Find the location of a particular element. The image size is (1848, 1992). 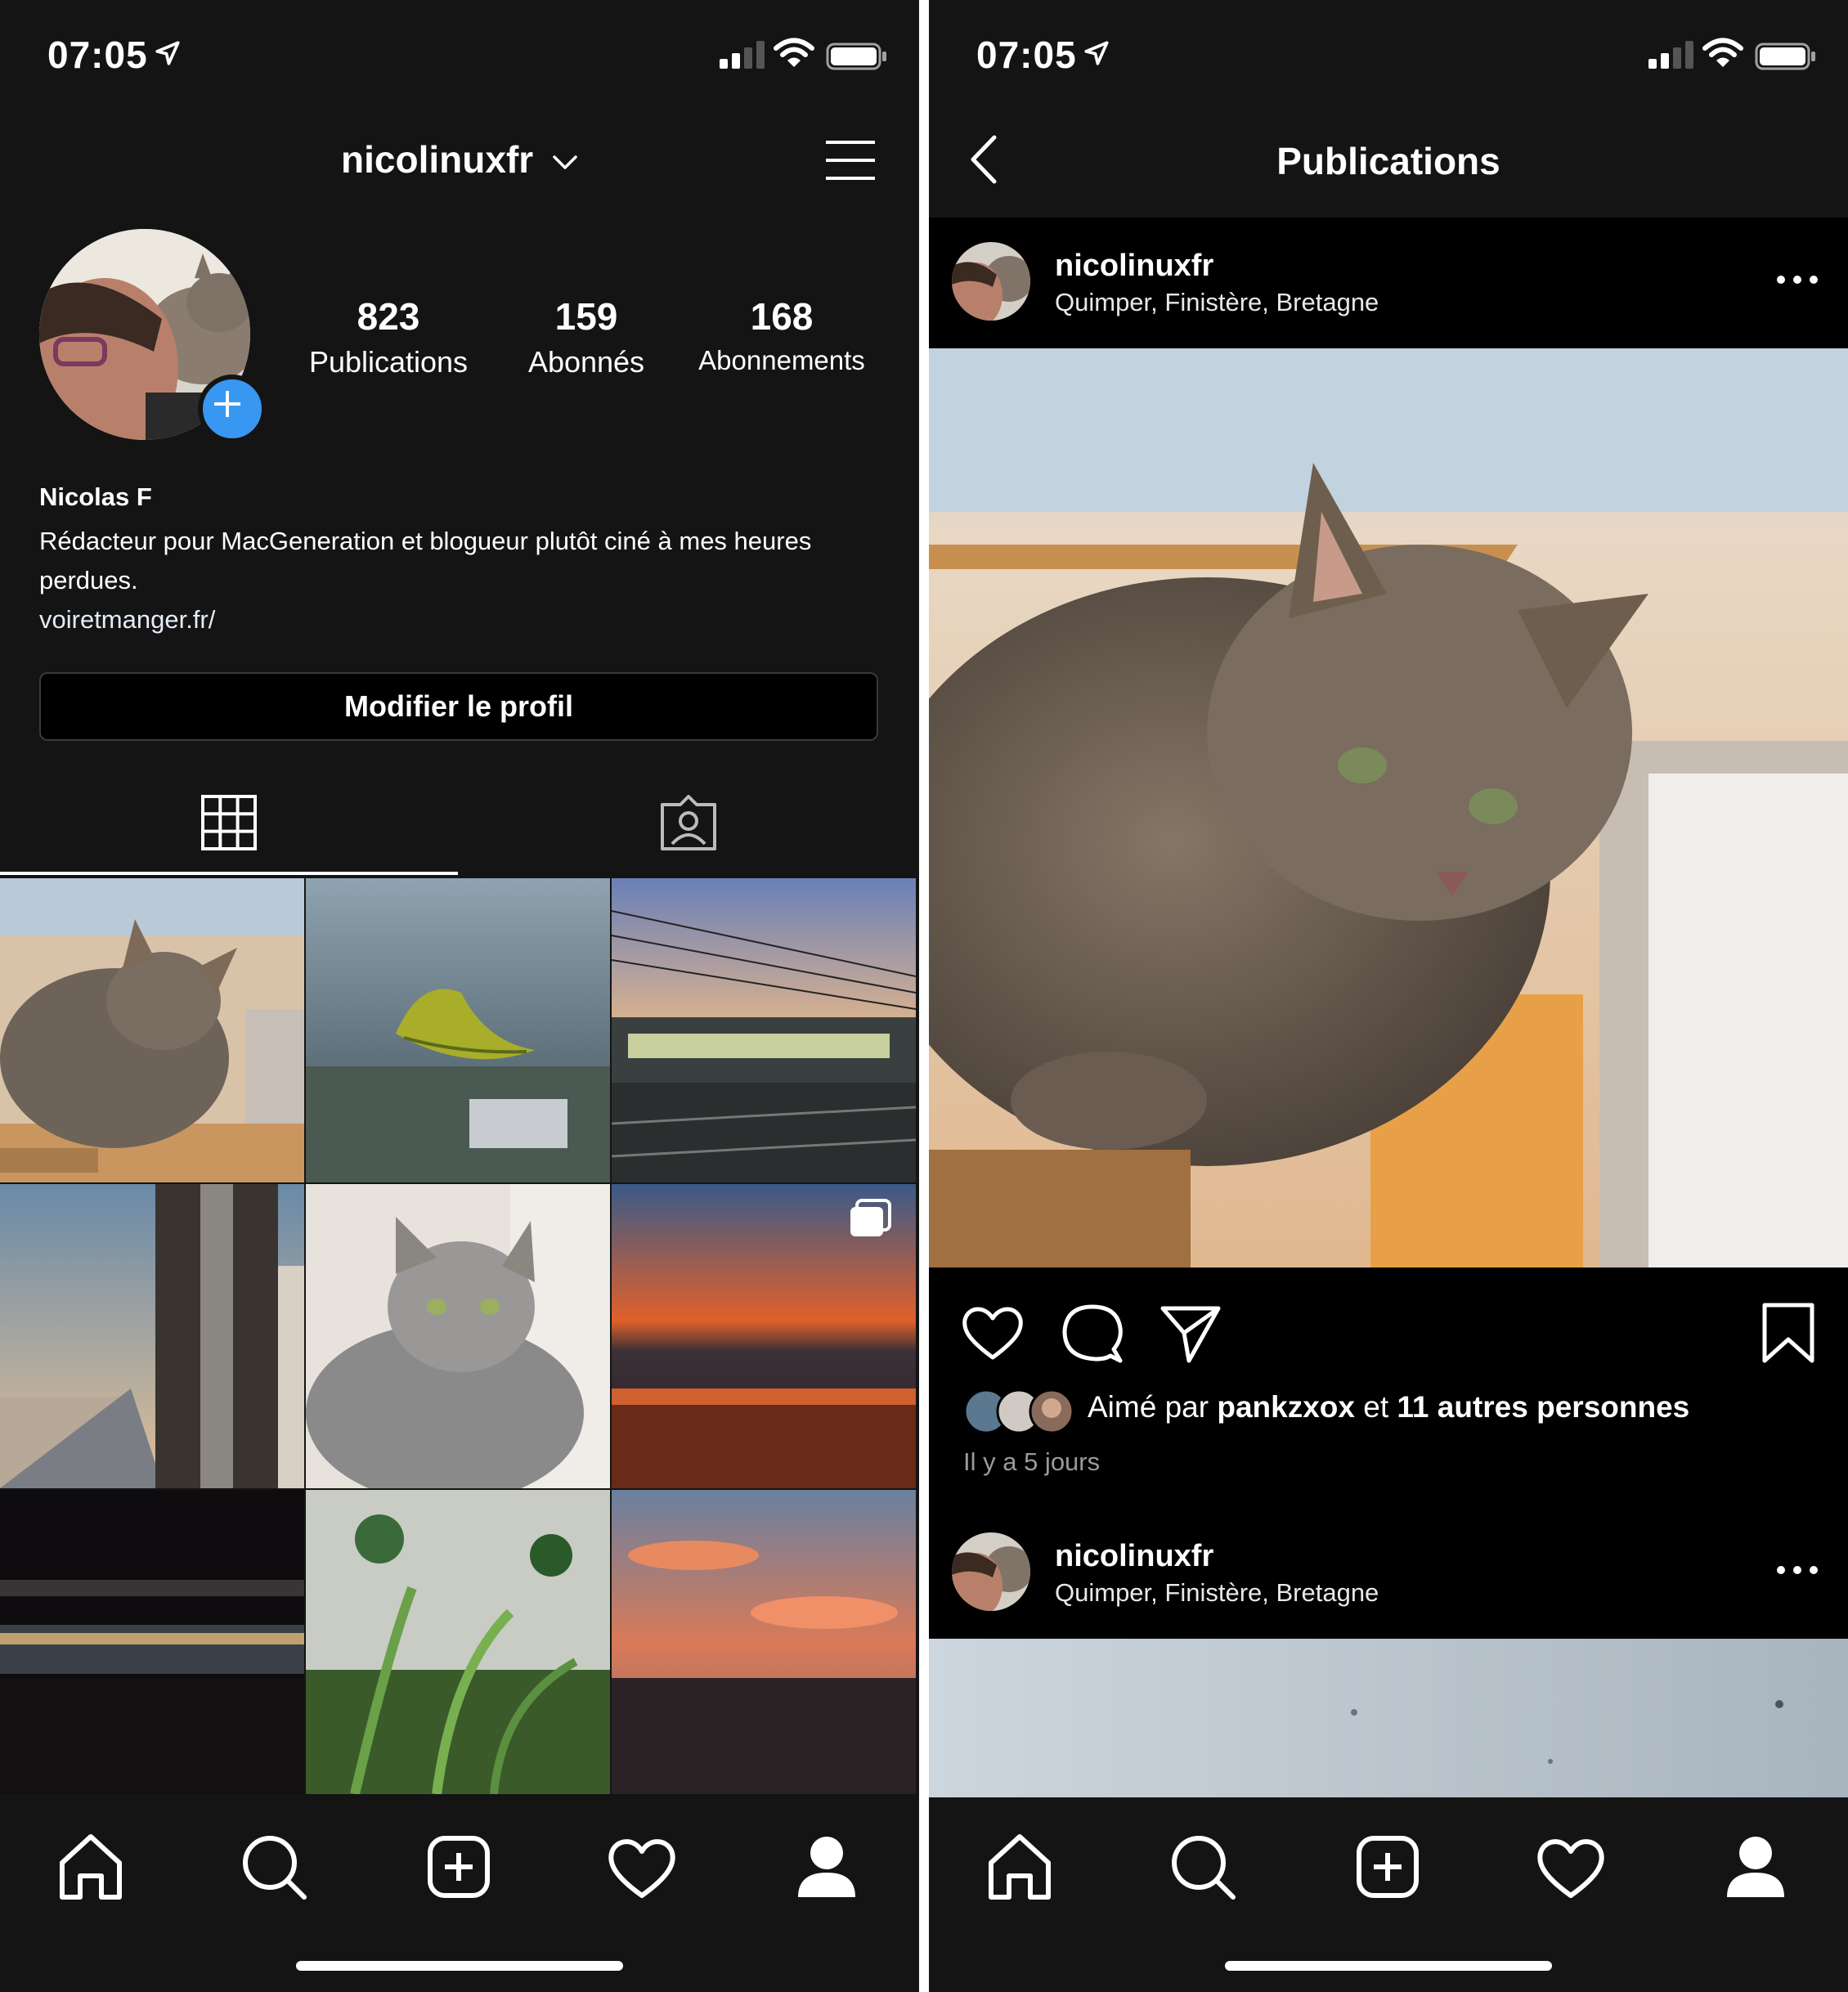

liked-user: pankzxox is located at coordinates (1286, 1407).